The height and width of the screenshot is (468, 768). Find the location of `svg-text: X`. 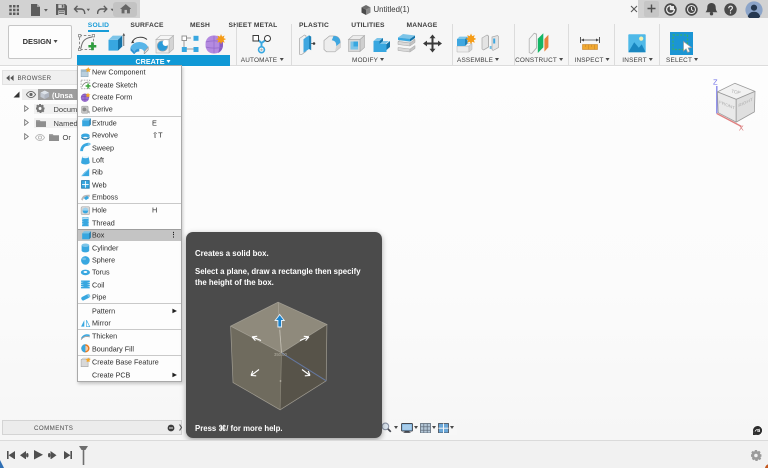

svg-text: X is located at coordinates (741, 128).